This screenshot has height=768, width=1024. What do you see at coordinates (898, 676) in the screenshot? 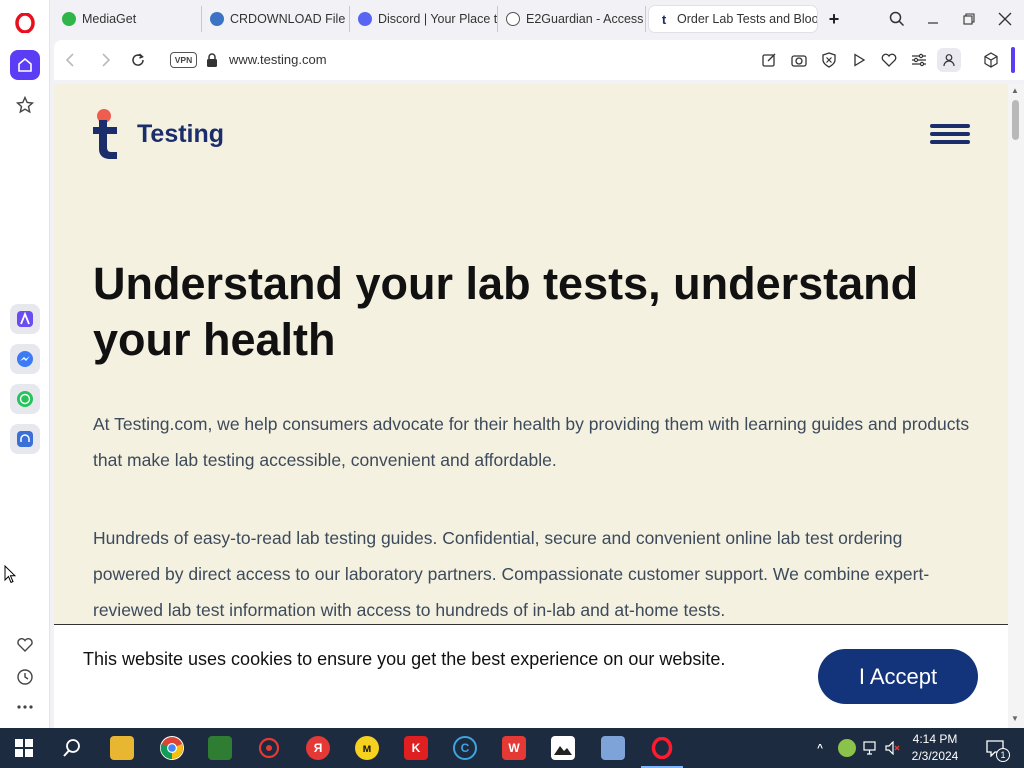
I see `accept-cookies-button: I Accept` at bounding box center [898, 676].